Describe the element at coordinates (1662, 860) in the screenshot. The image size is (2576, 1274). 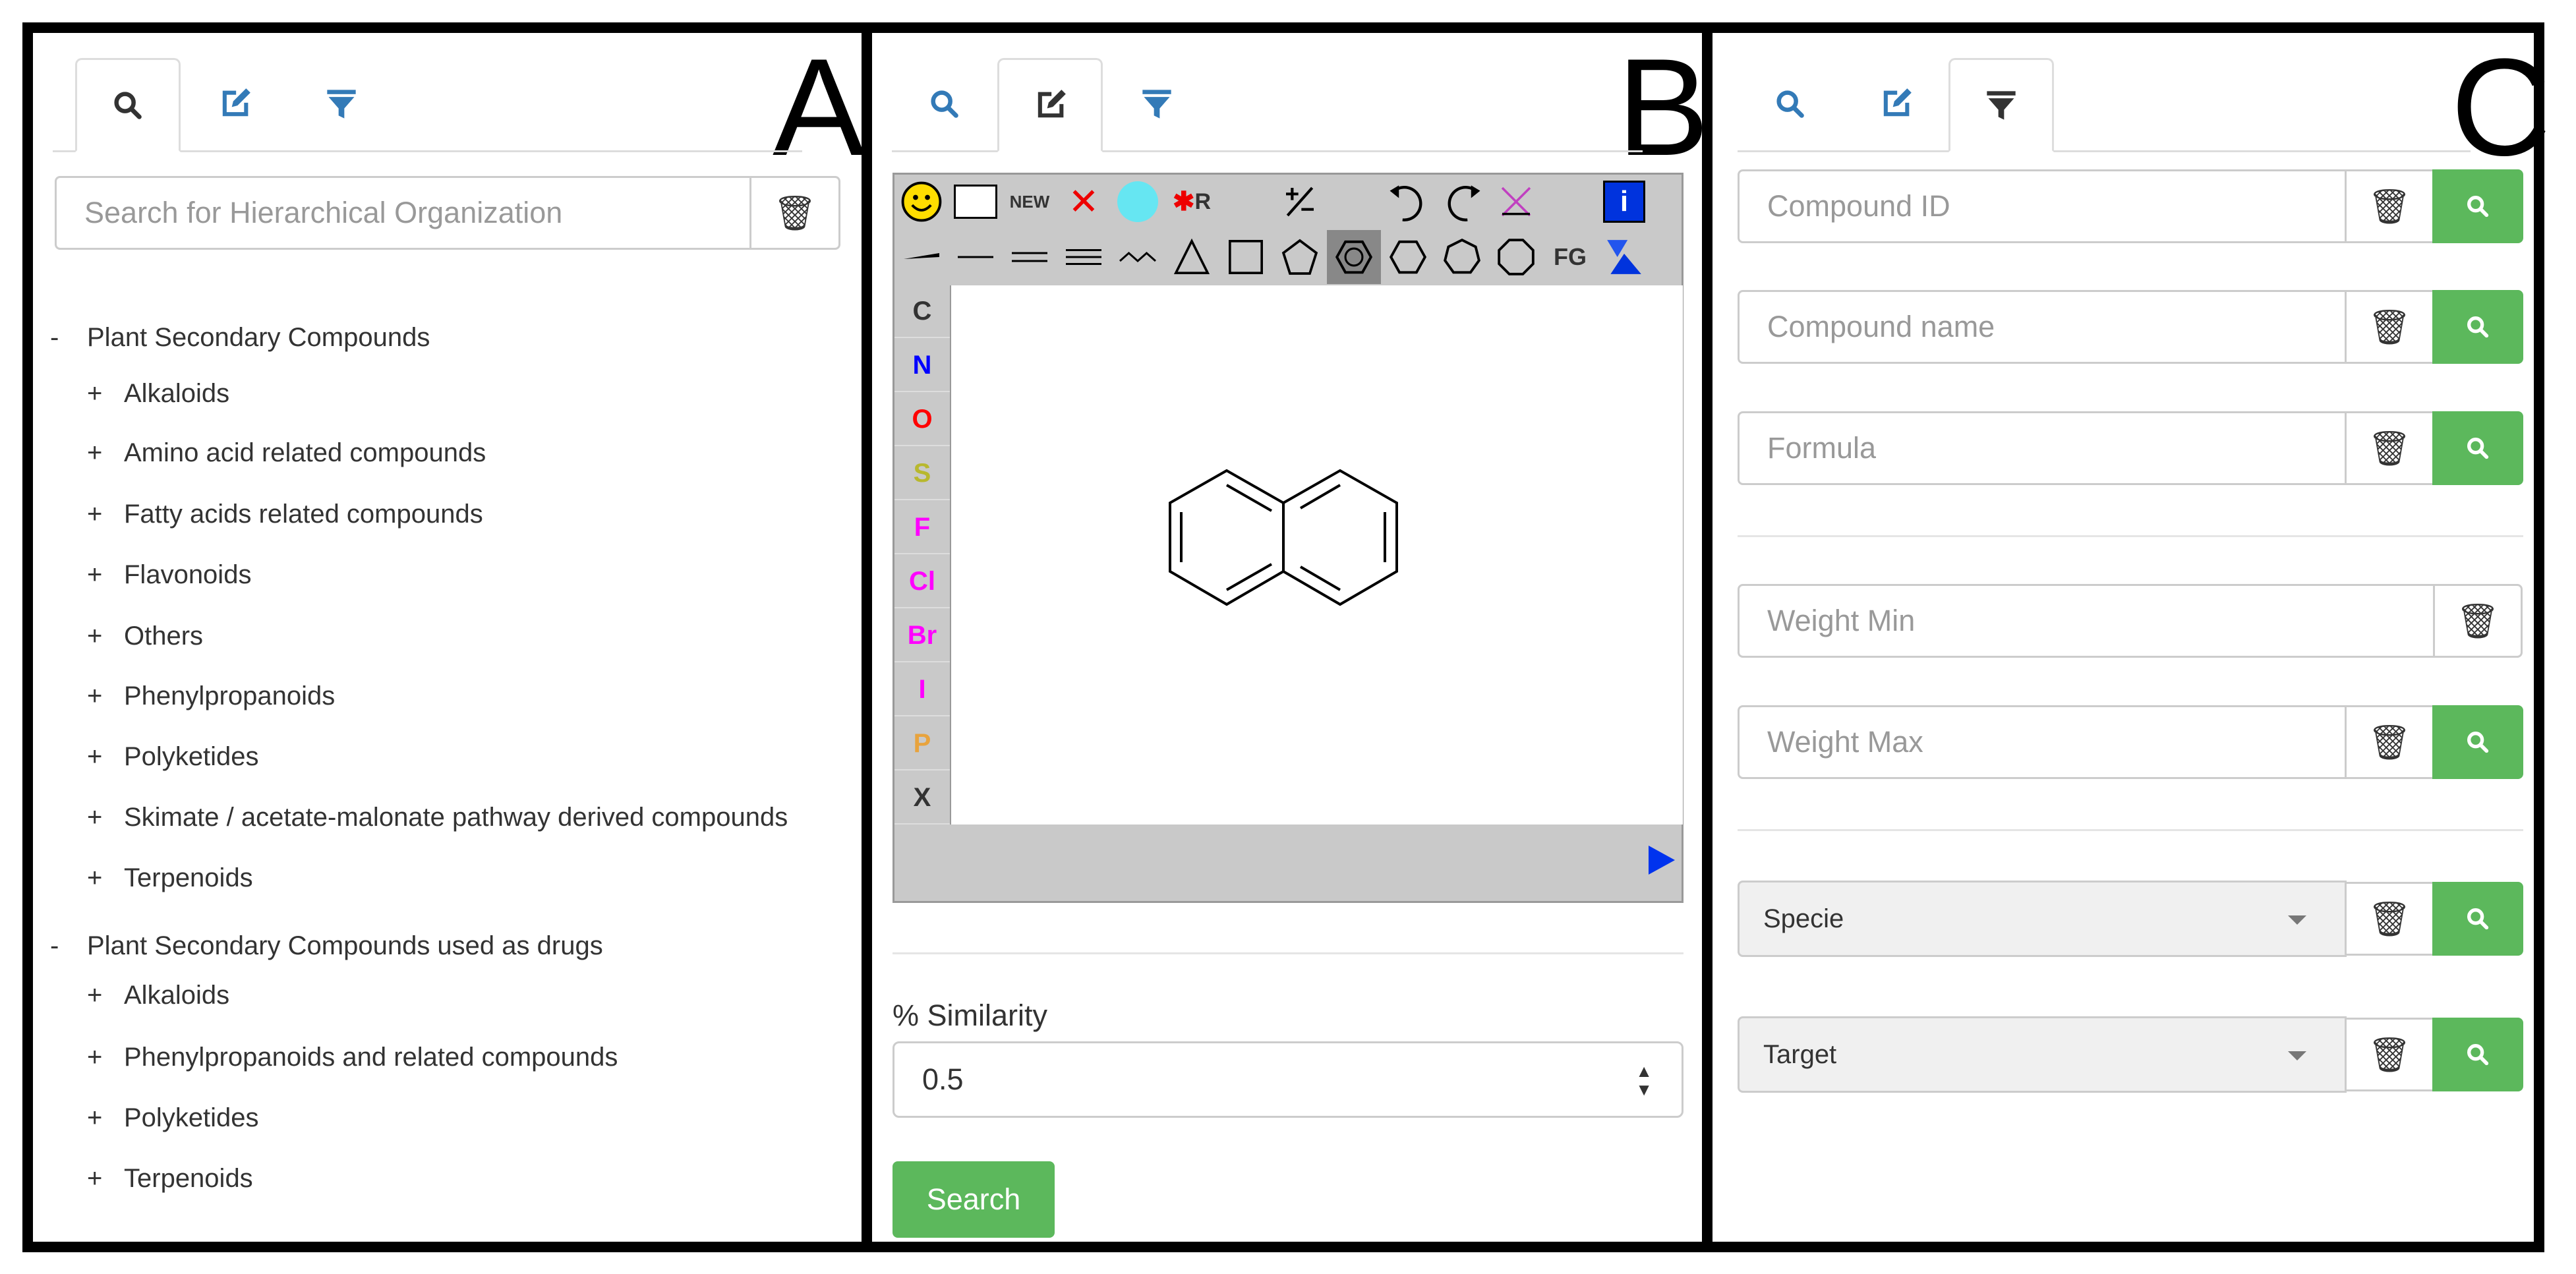
I see `play-icon` at that location.